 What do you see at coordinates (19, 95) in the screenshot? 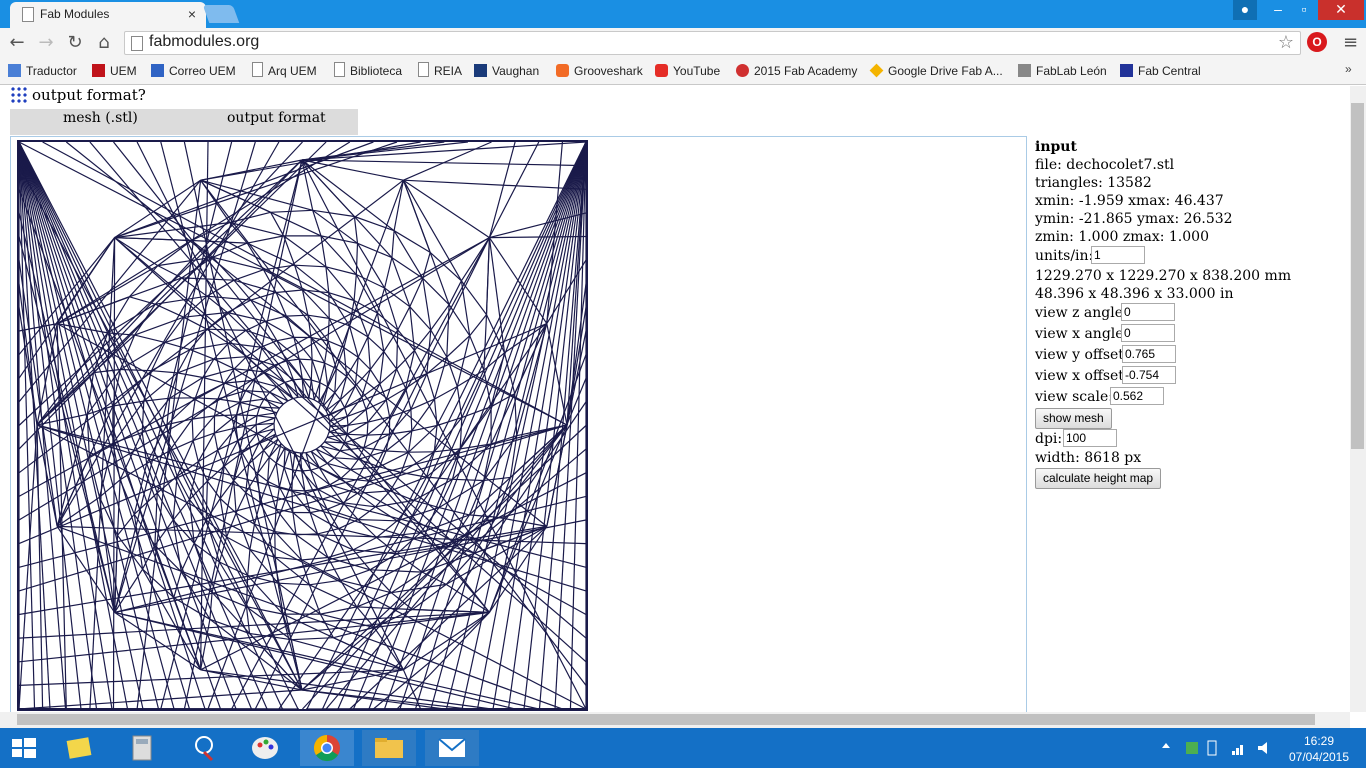
I see `fab-modules-logo-icon` at bounding box center [19, 95].